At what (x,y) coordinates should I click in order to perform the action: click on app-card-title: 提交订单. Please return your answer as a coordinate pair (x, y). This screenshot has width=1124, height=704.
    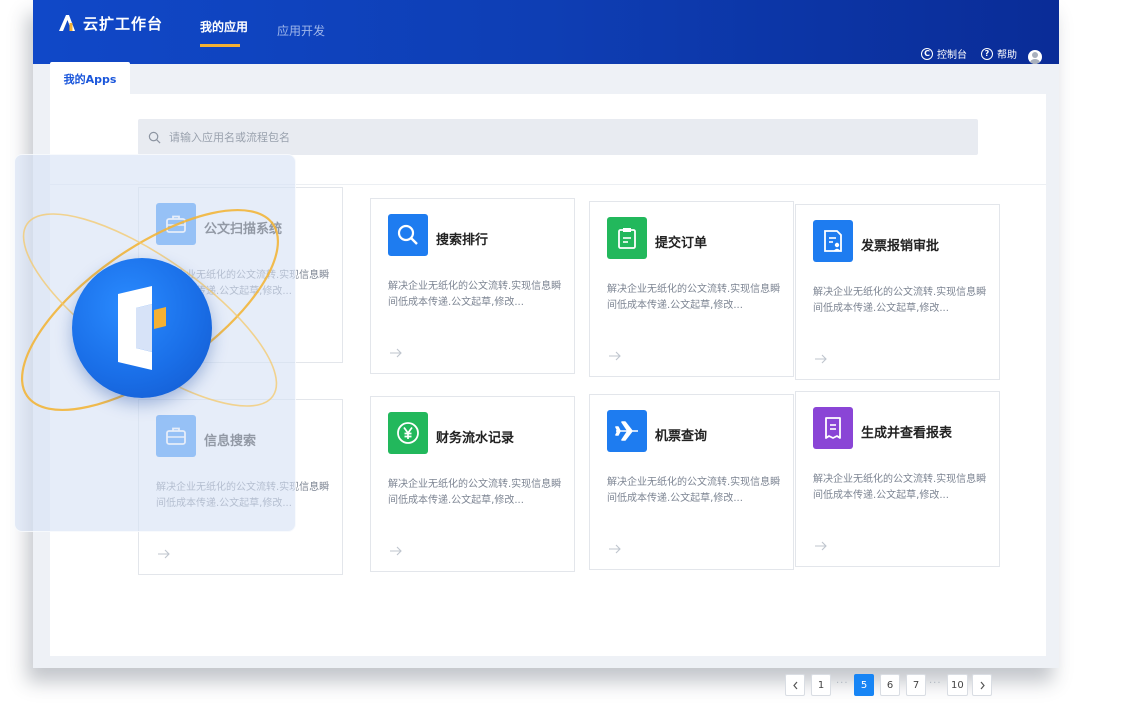
    Looking at the image, I should click on (681, 243).